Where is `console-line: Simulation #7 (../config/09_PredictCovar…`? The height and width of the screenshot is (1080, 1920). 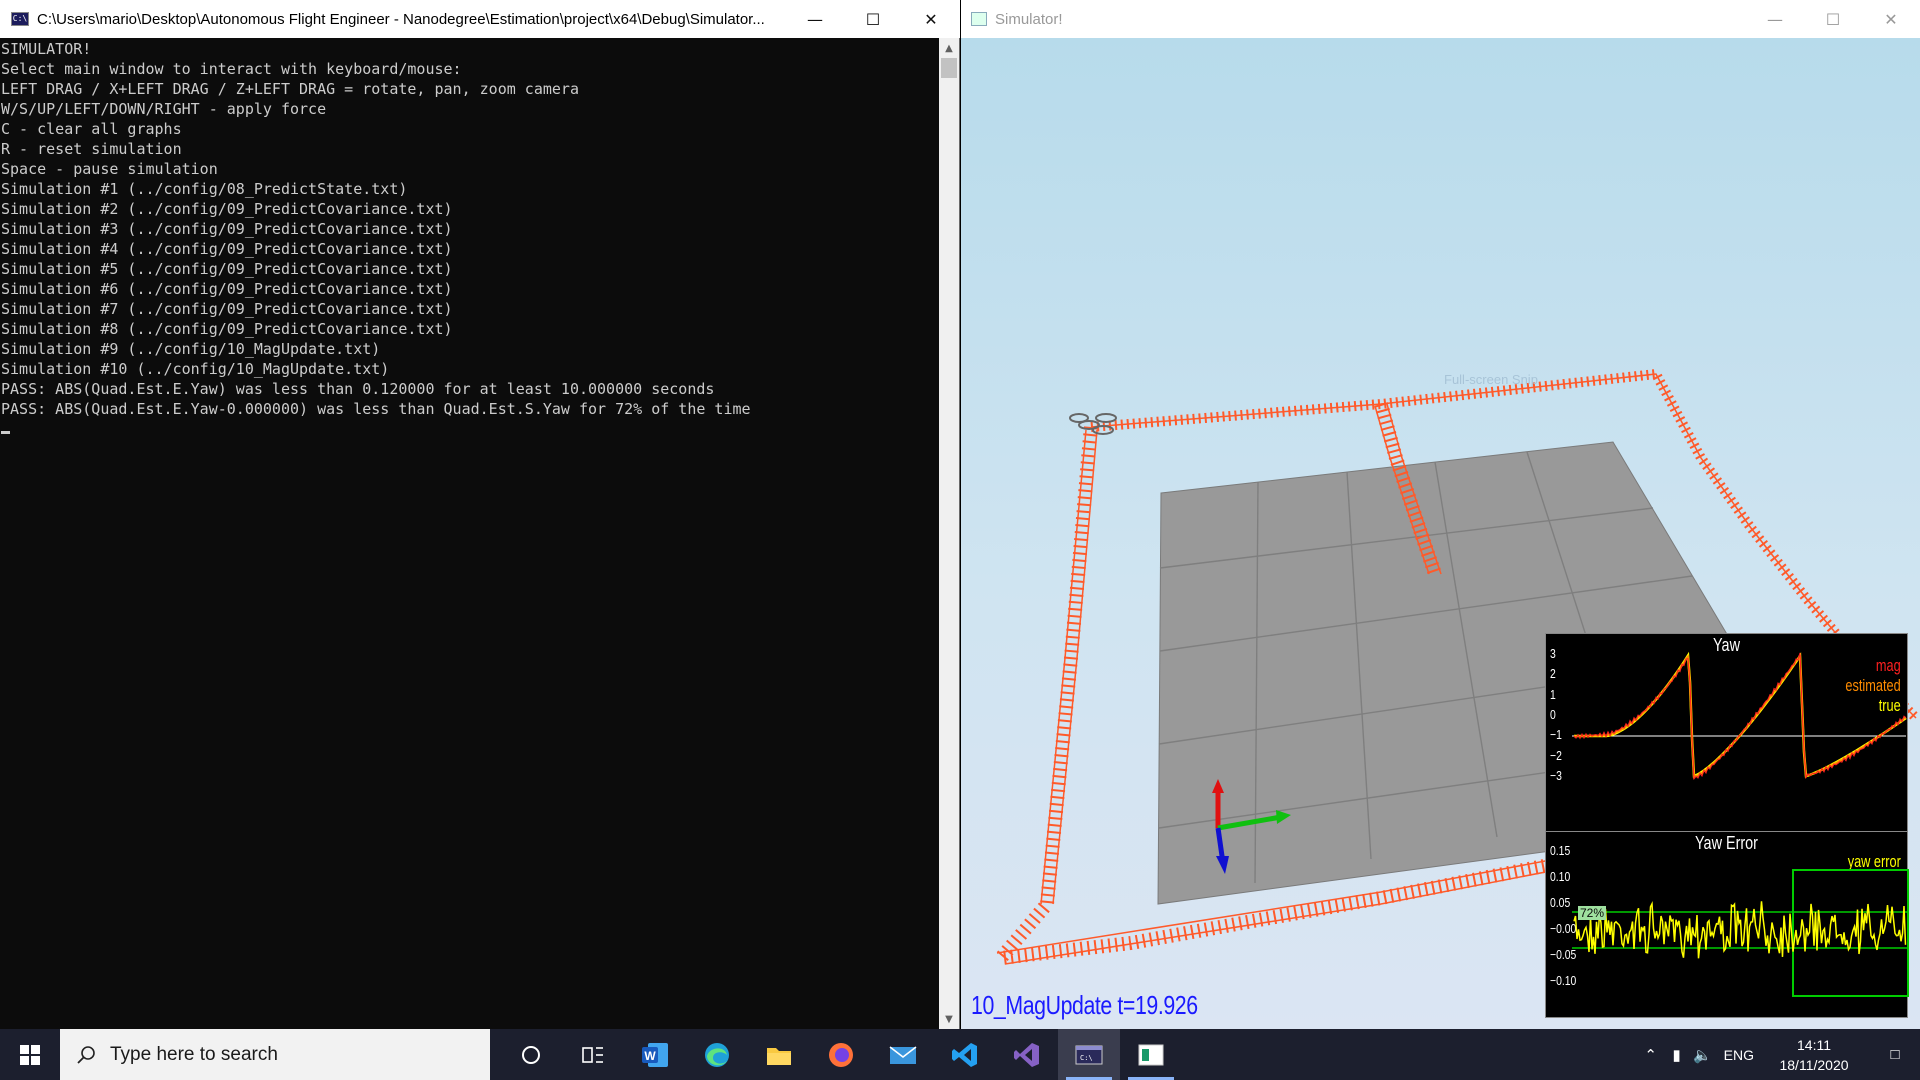 console-line: Simulation #7 (../config/09_PredictCovar… is located at coordinates (227, 309).